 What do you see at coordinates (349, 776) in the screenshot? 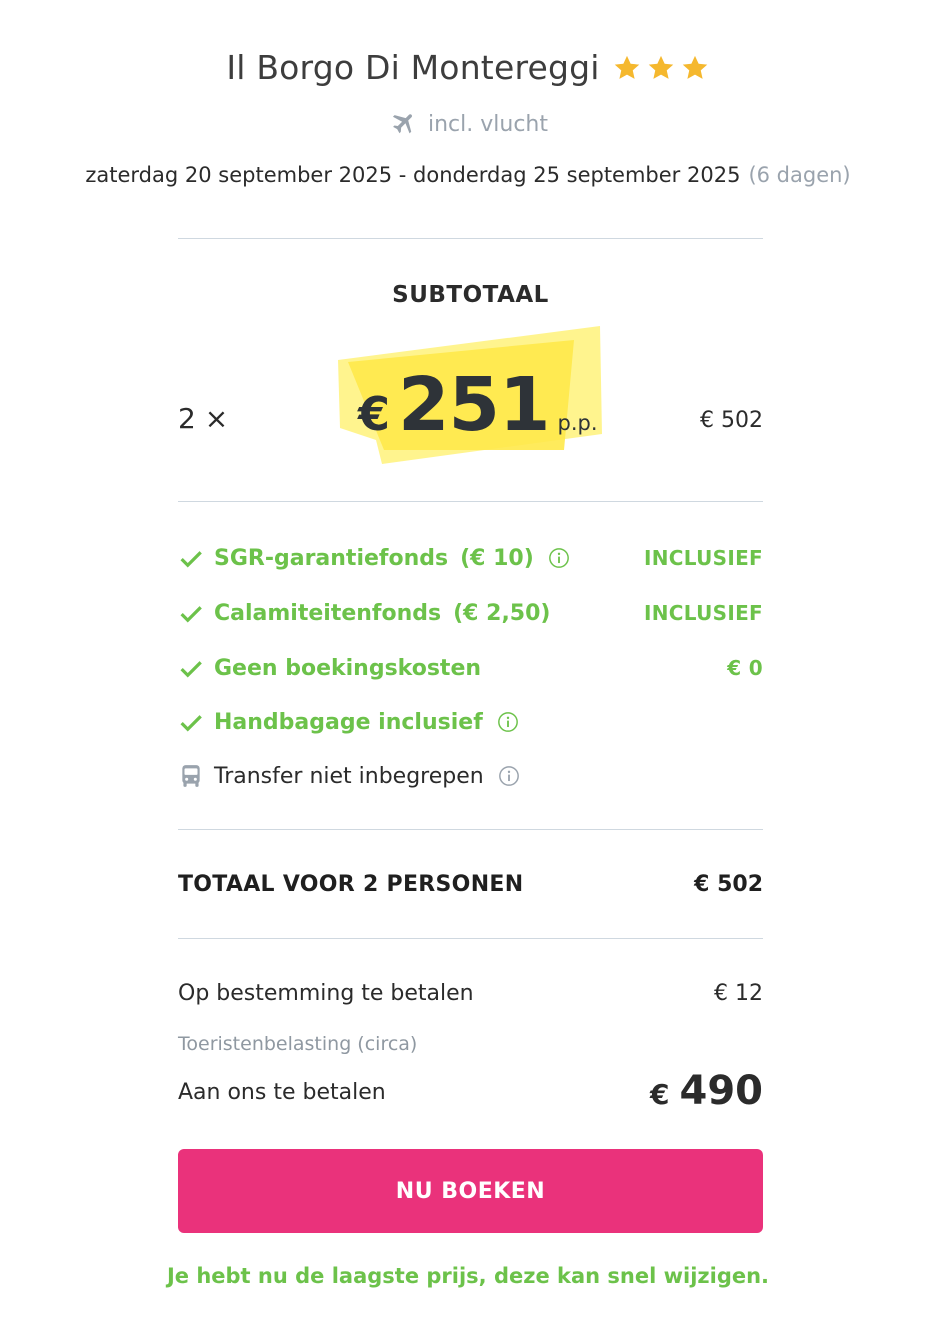
I see `feature-label: Transfer niet inbegrepen` at bounding box center [349, 776].